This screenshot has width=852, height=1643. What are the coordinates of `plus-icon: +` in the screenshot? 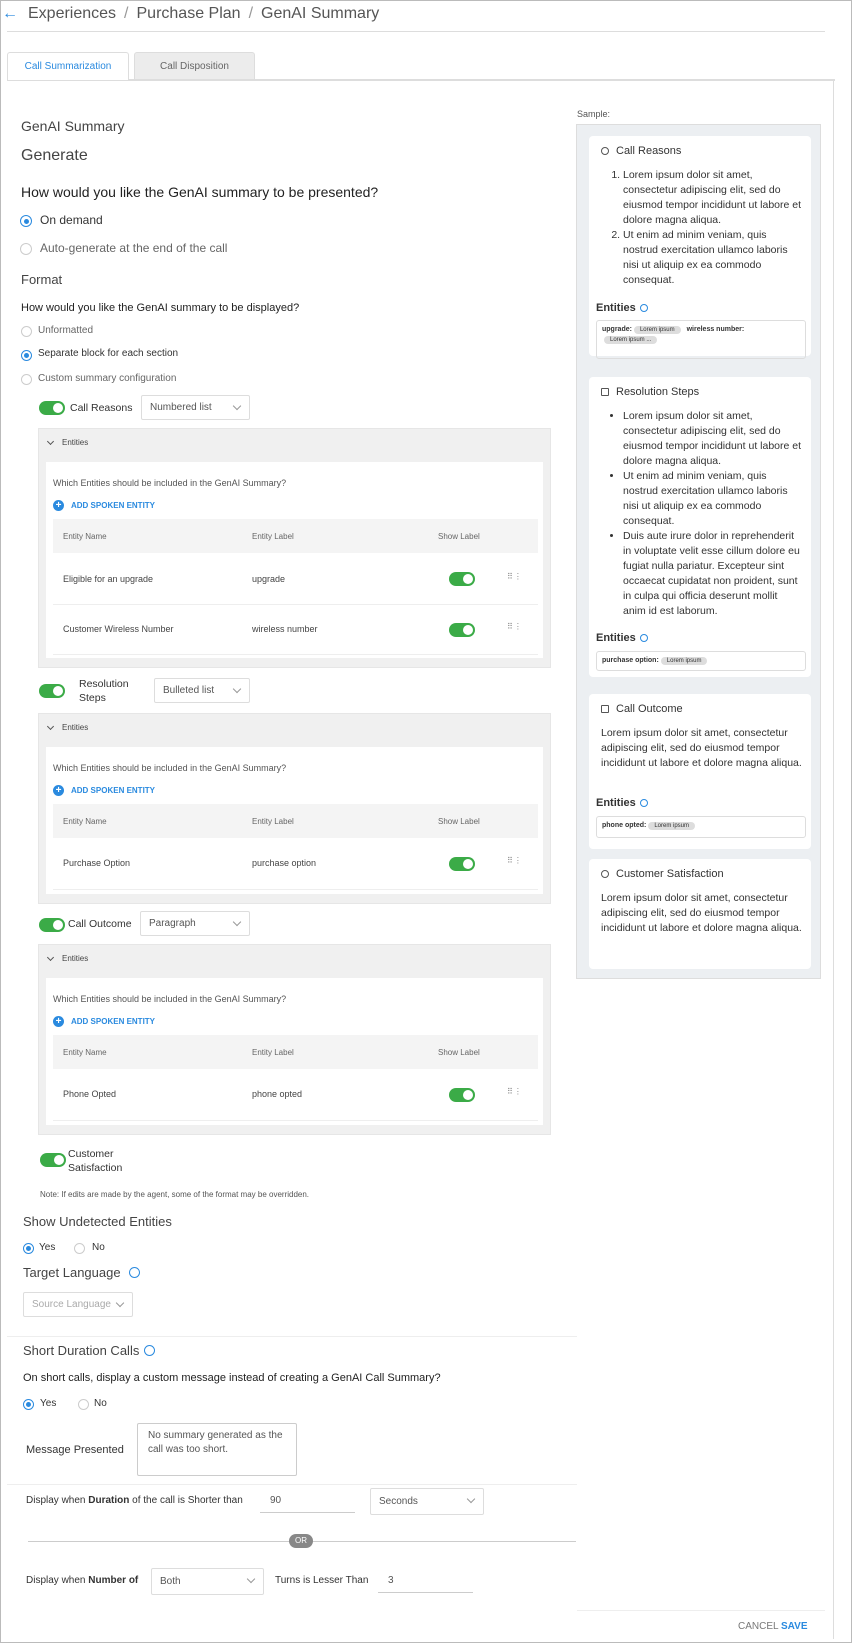 It's located at (58, 1021).